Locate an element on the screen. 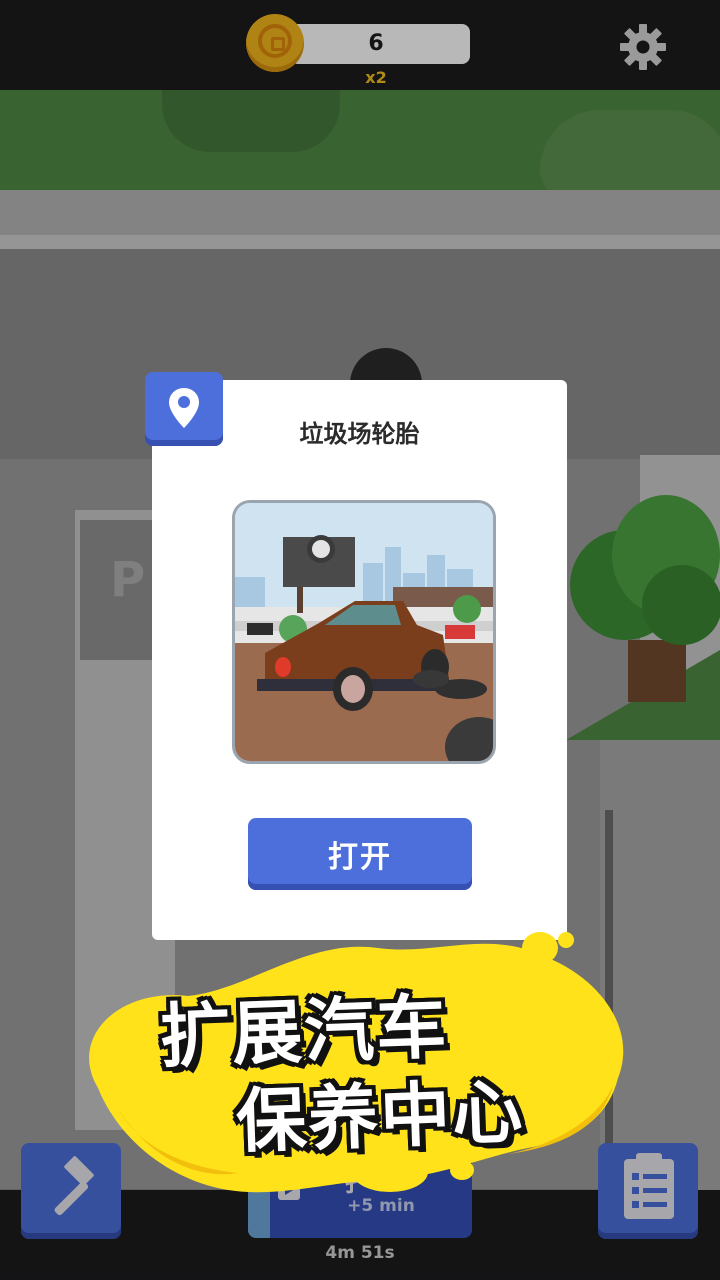  open-button-label: 打开 is located at coordinates (360, 857).